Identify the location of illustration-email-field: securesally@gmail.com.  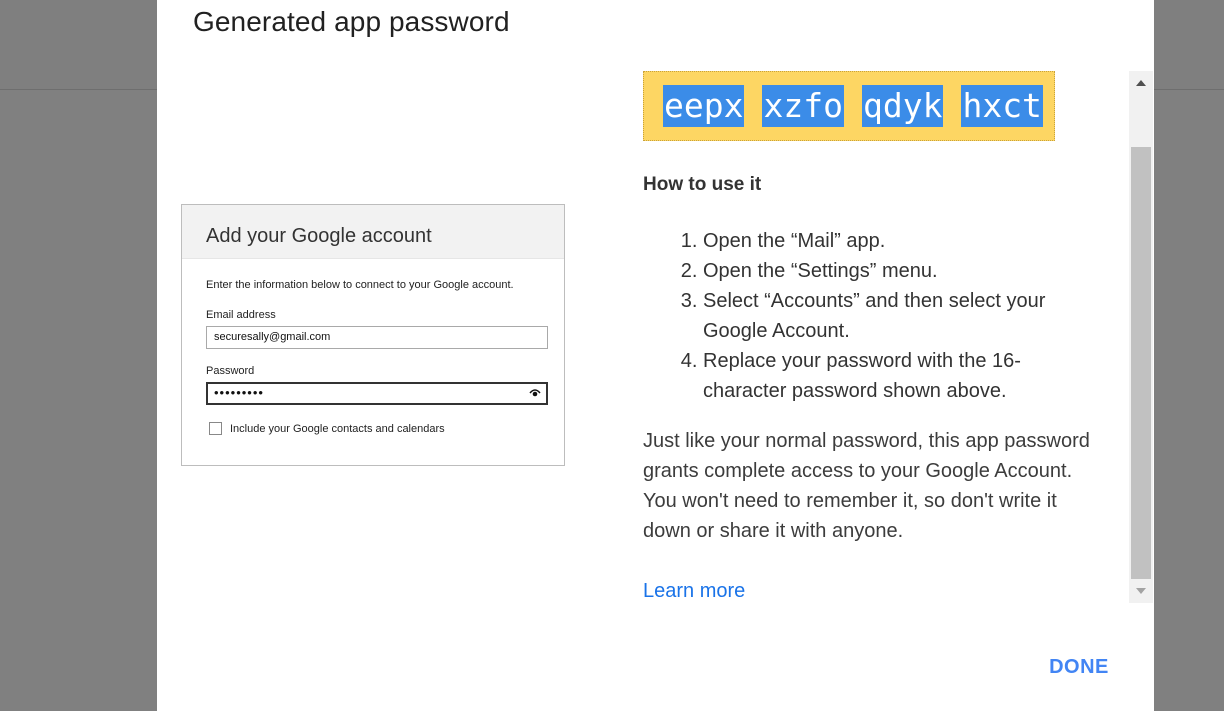
(377, 337).